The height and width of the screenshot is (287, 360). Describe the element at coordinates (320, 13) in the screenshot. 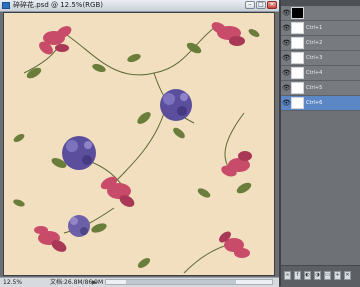

I see `layer-row: 👁` at that location.